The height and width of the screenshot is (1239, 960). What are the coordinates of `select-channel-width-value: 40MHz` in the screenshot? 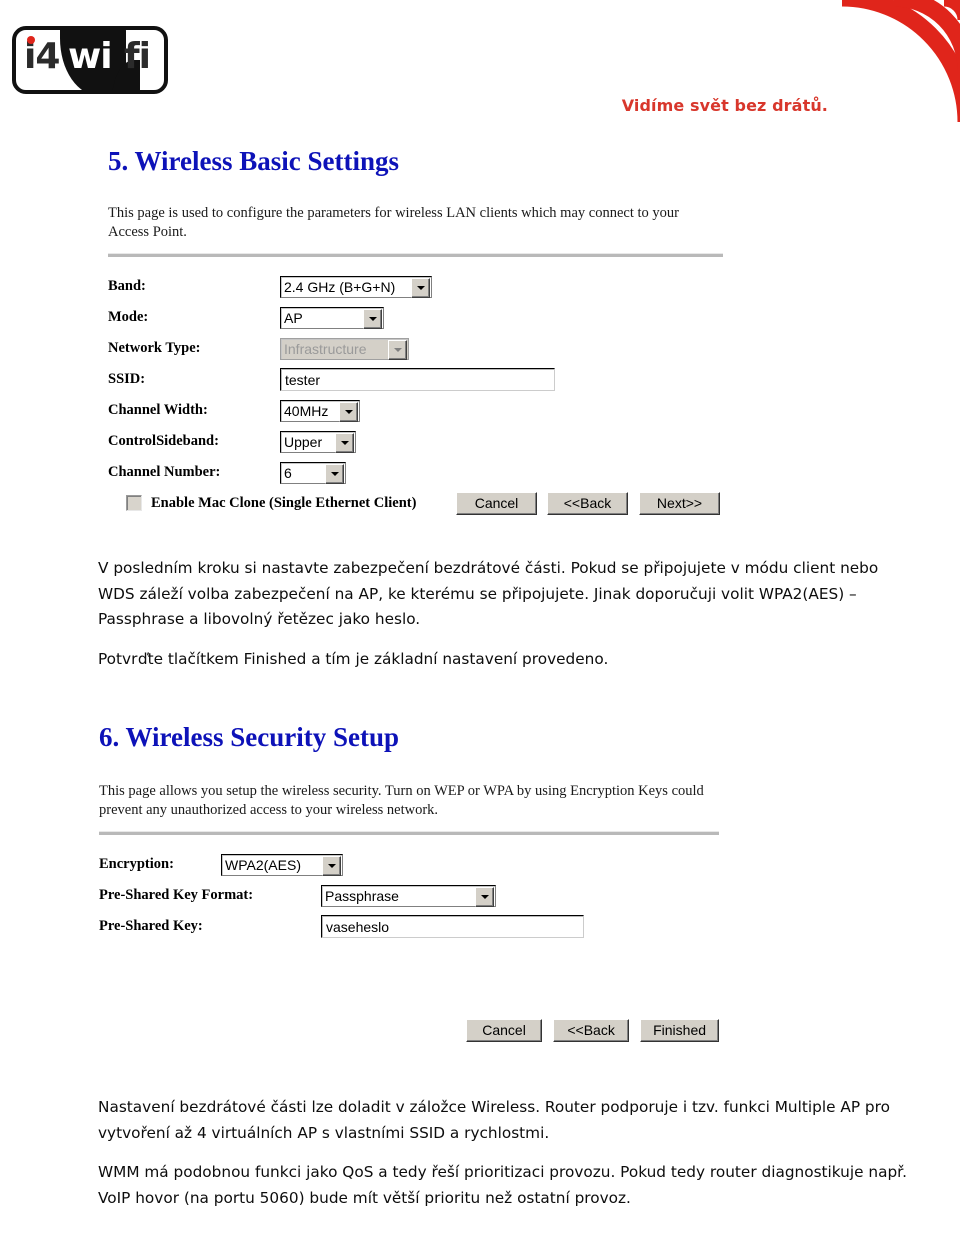 It's located at (306, 410).